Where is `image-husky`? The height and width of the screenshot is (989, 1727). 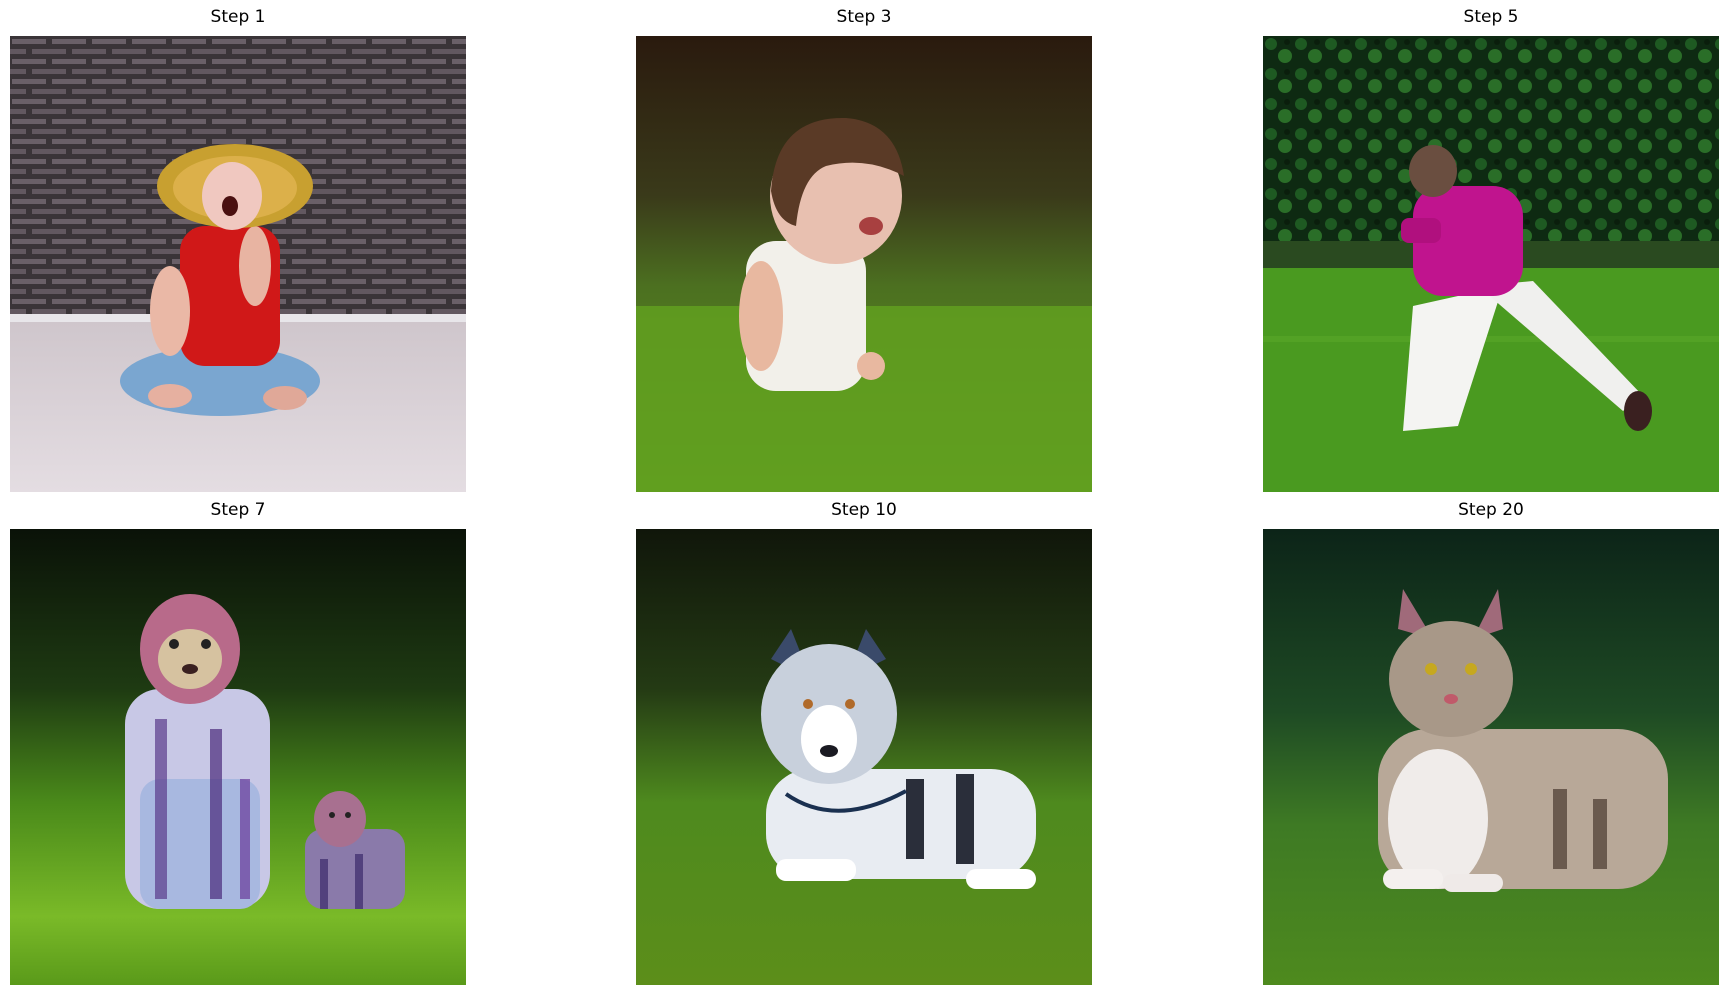
image-husky is located at coordinates (864, 757).